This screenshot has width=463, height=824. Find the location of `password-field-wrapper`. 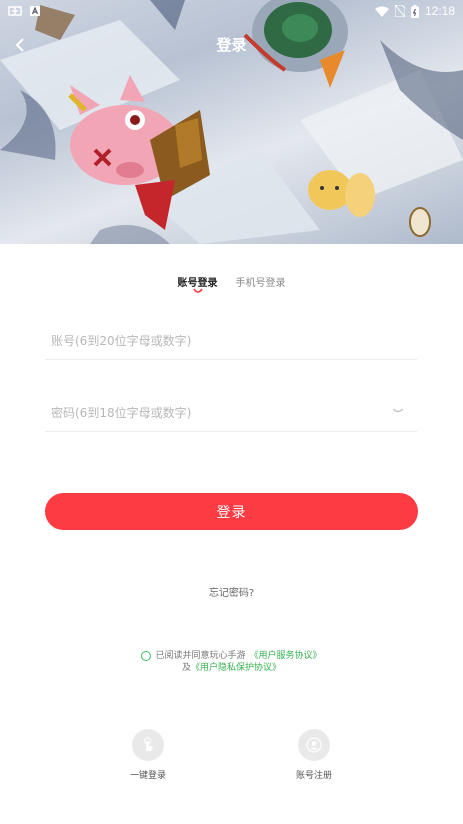

password-field-wrapper is located at coordinates (231, 413).